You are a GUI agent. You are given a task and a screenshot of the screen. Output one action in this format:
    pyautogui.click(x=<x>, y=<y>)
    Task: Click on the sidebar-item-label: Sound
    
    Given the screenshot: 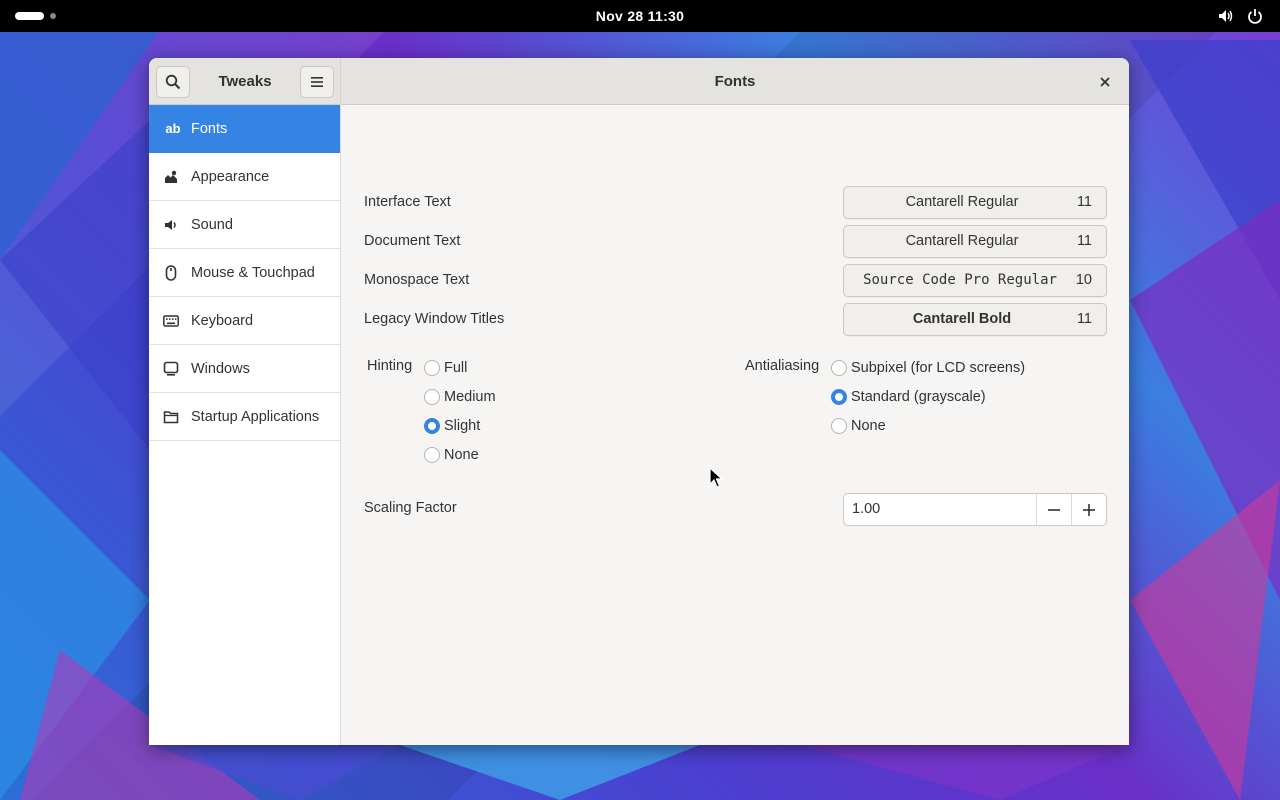 What is the action you would take?
    pyautogui.click(x=212, y=224)
    